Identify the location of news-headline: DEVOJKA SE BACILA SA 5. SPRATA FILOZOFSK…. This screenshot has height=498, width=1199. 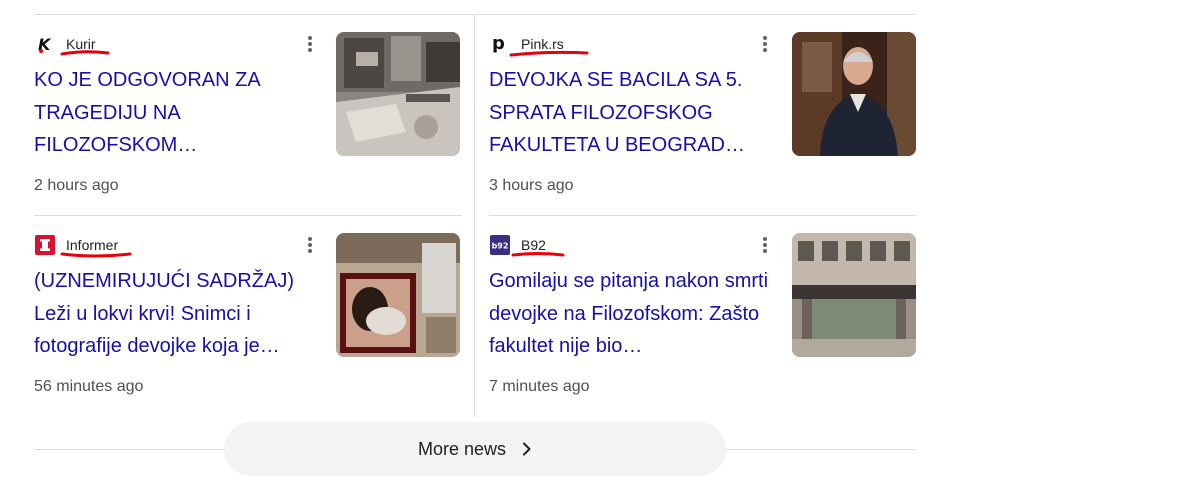
(635, 113).